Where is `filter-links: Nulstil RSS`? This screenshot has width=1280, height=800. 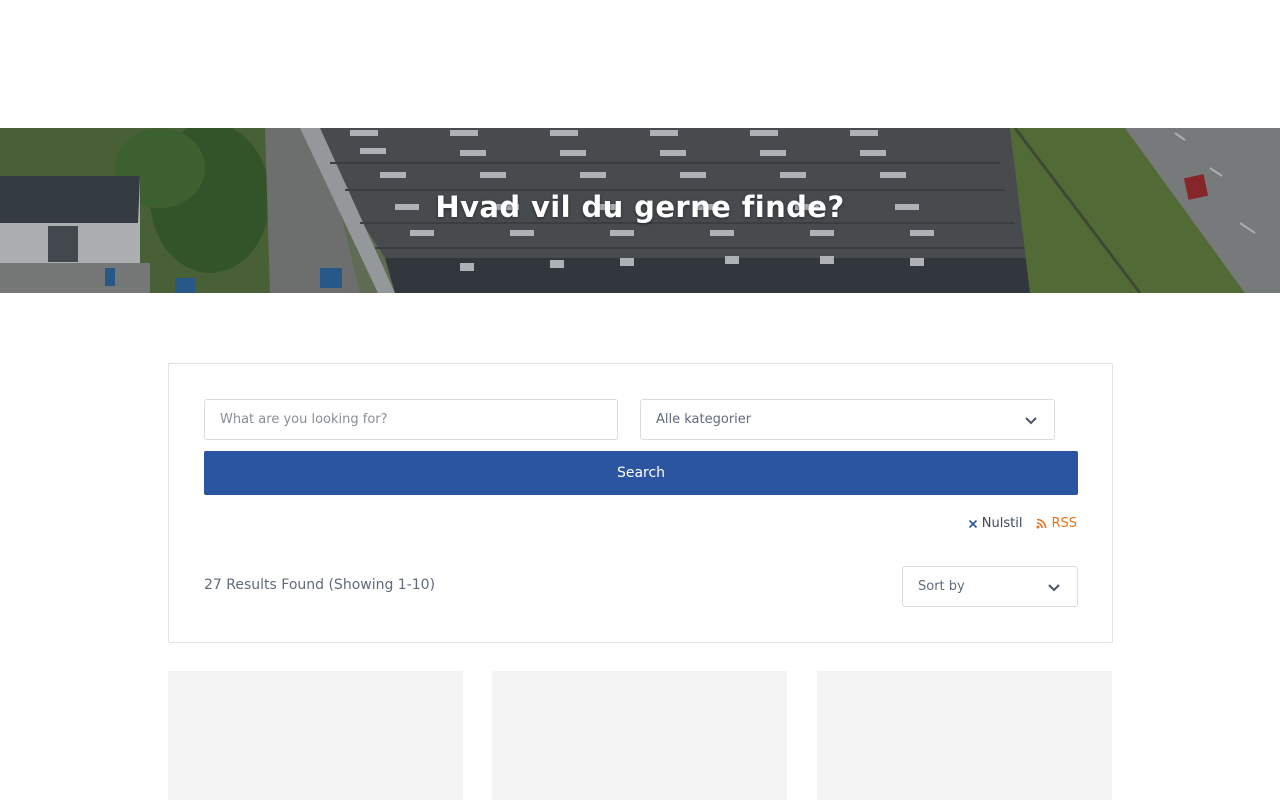 filter-links: Nulstil RSS is located at coordinates (1022, 523).